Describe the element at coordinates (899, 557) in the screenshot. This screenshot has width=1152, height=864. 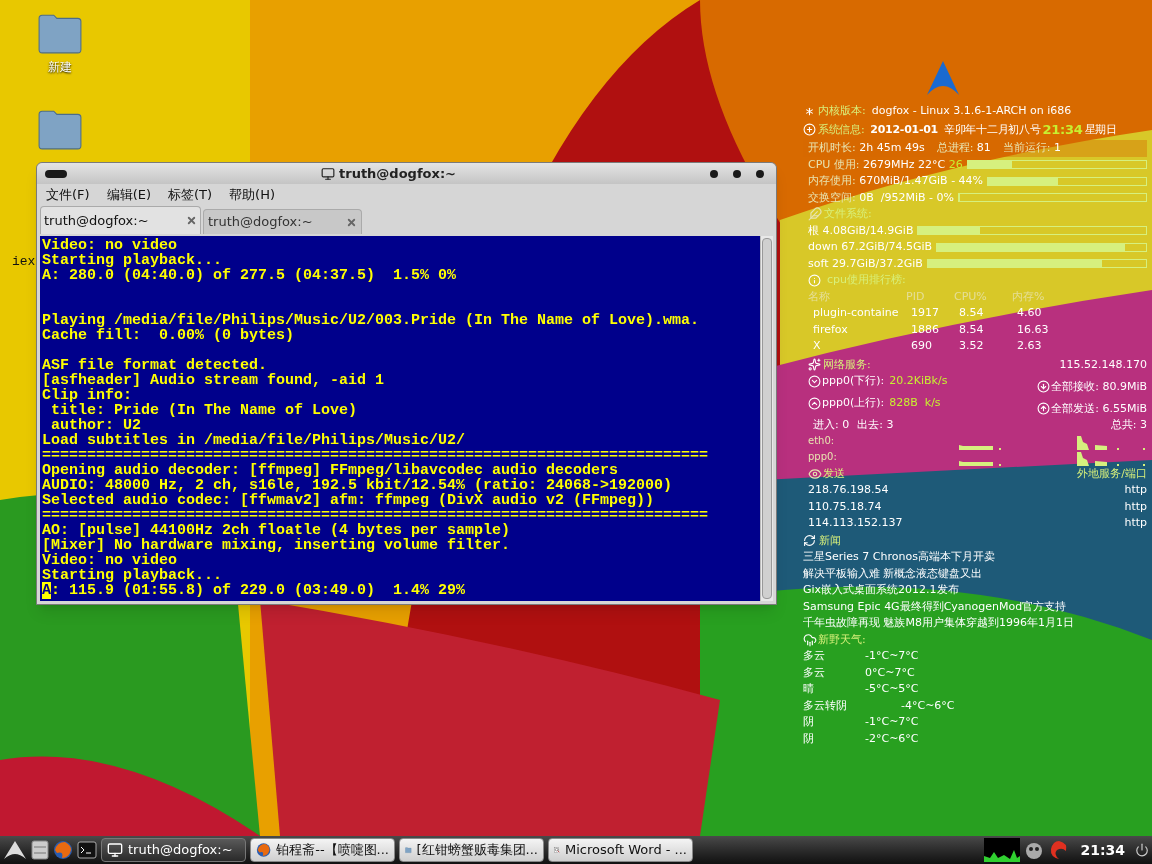
I see `news-headline: 三星Series 7 Chronos高端本下月开卖` at that location.